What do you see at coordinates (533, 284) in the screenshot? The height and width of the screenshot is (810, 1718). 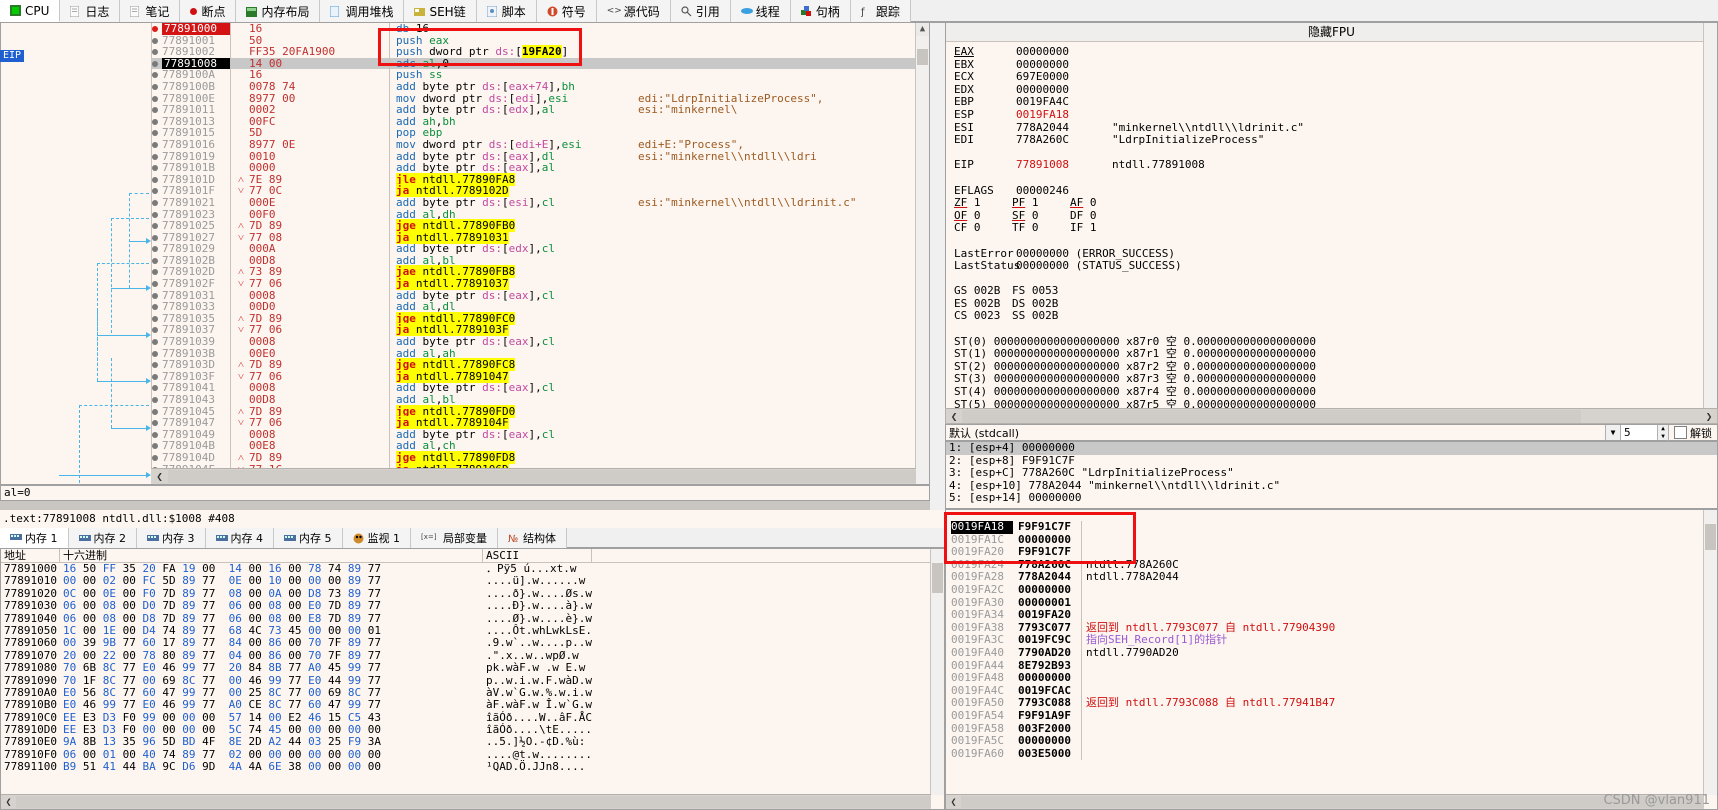 I see `disassembly-row: 7789102F ˅ 77 06 ja ntdll.77891037` at bounding box center [533, 284].